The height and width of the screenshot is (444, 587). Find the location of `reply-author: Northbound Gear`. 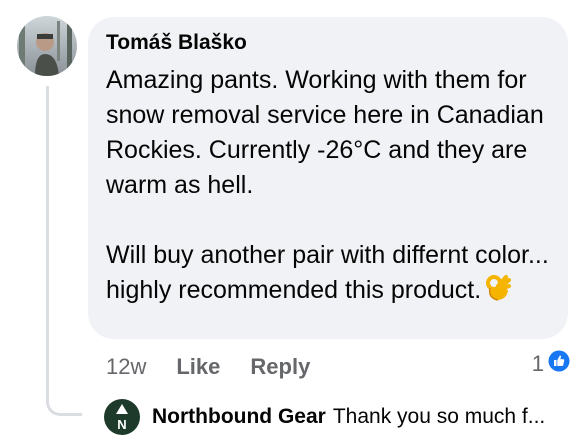

reply-author: Northbound Gear is located at coordinates (239, 417).